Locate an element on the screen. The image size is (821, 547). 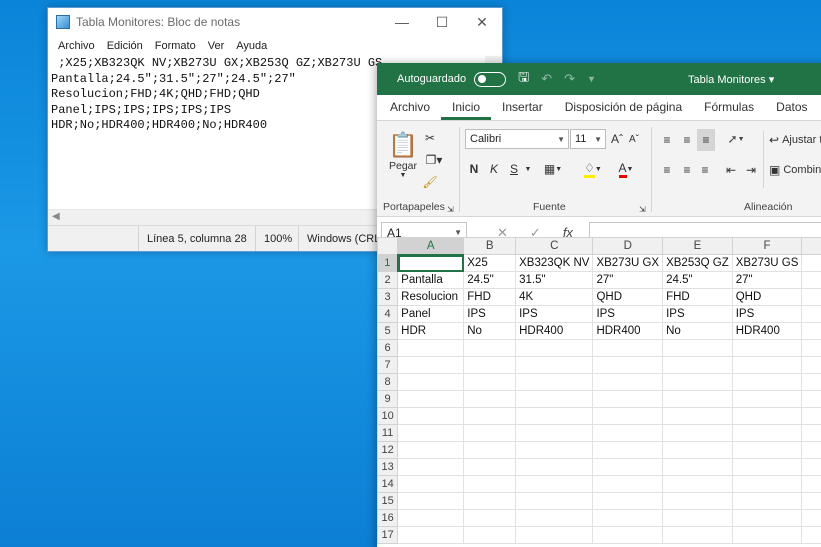
cell-f13 is located at coordinates (767, 467).